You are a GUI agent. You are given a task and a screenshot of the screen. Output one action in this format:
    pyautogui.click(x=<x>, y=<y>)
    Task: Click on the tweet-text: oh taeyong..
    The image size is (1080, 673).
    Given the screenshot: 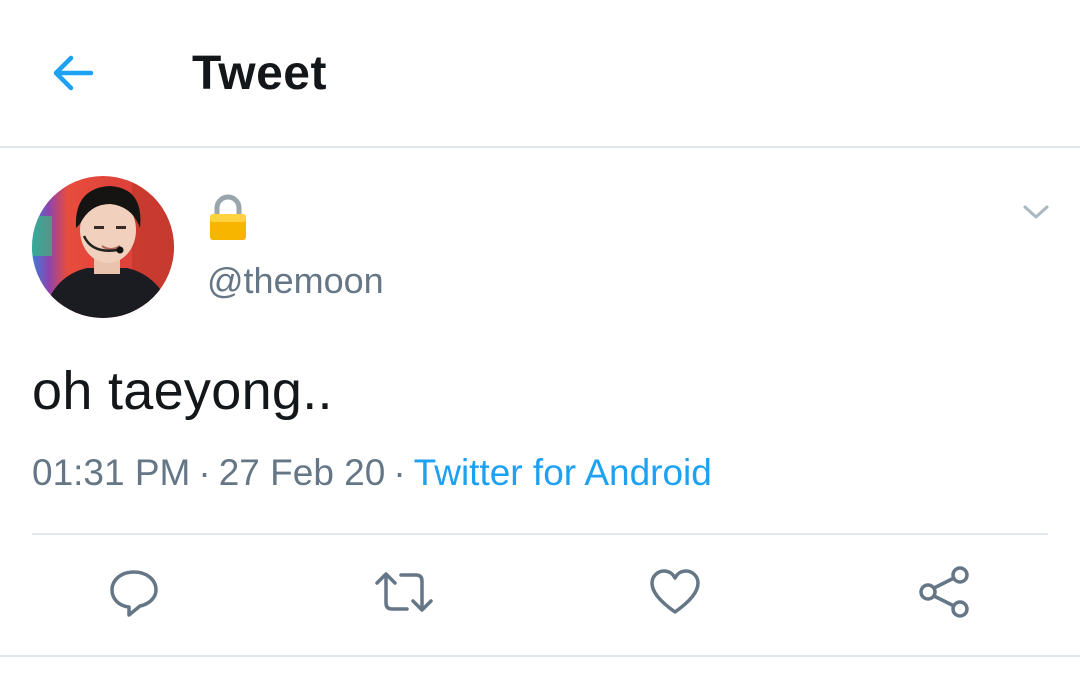 What is the action you would take?
    pyautogui.click(x=182, y=391)
    